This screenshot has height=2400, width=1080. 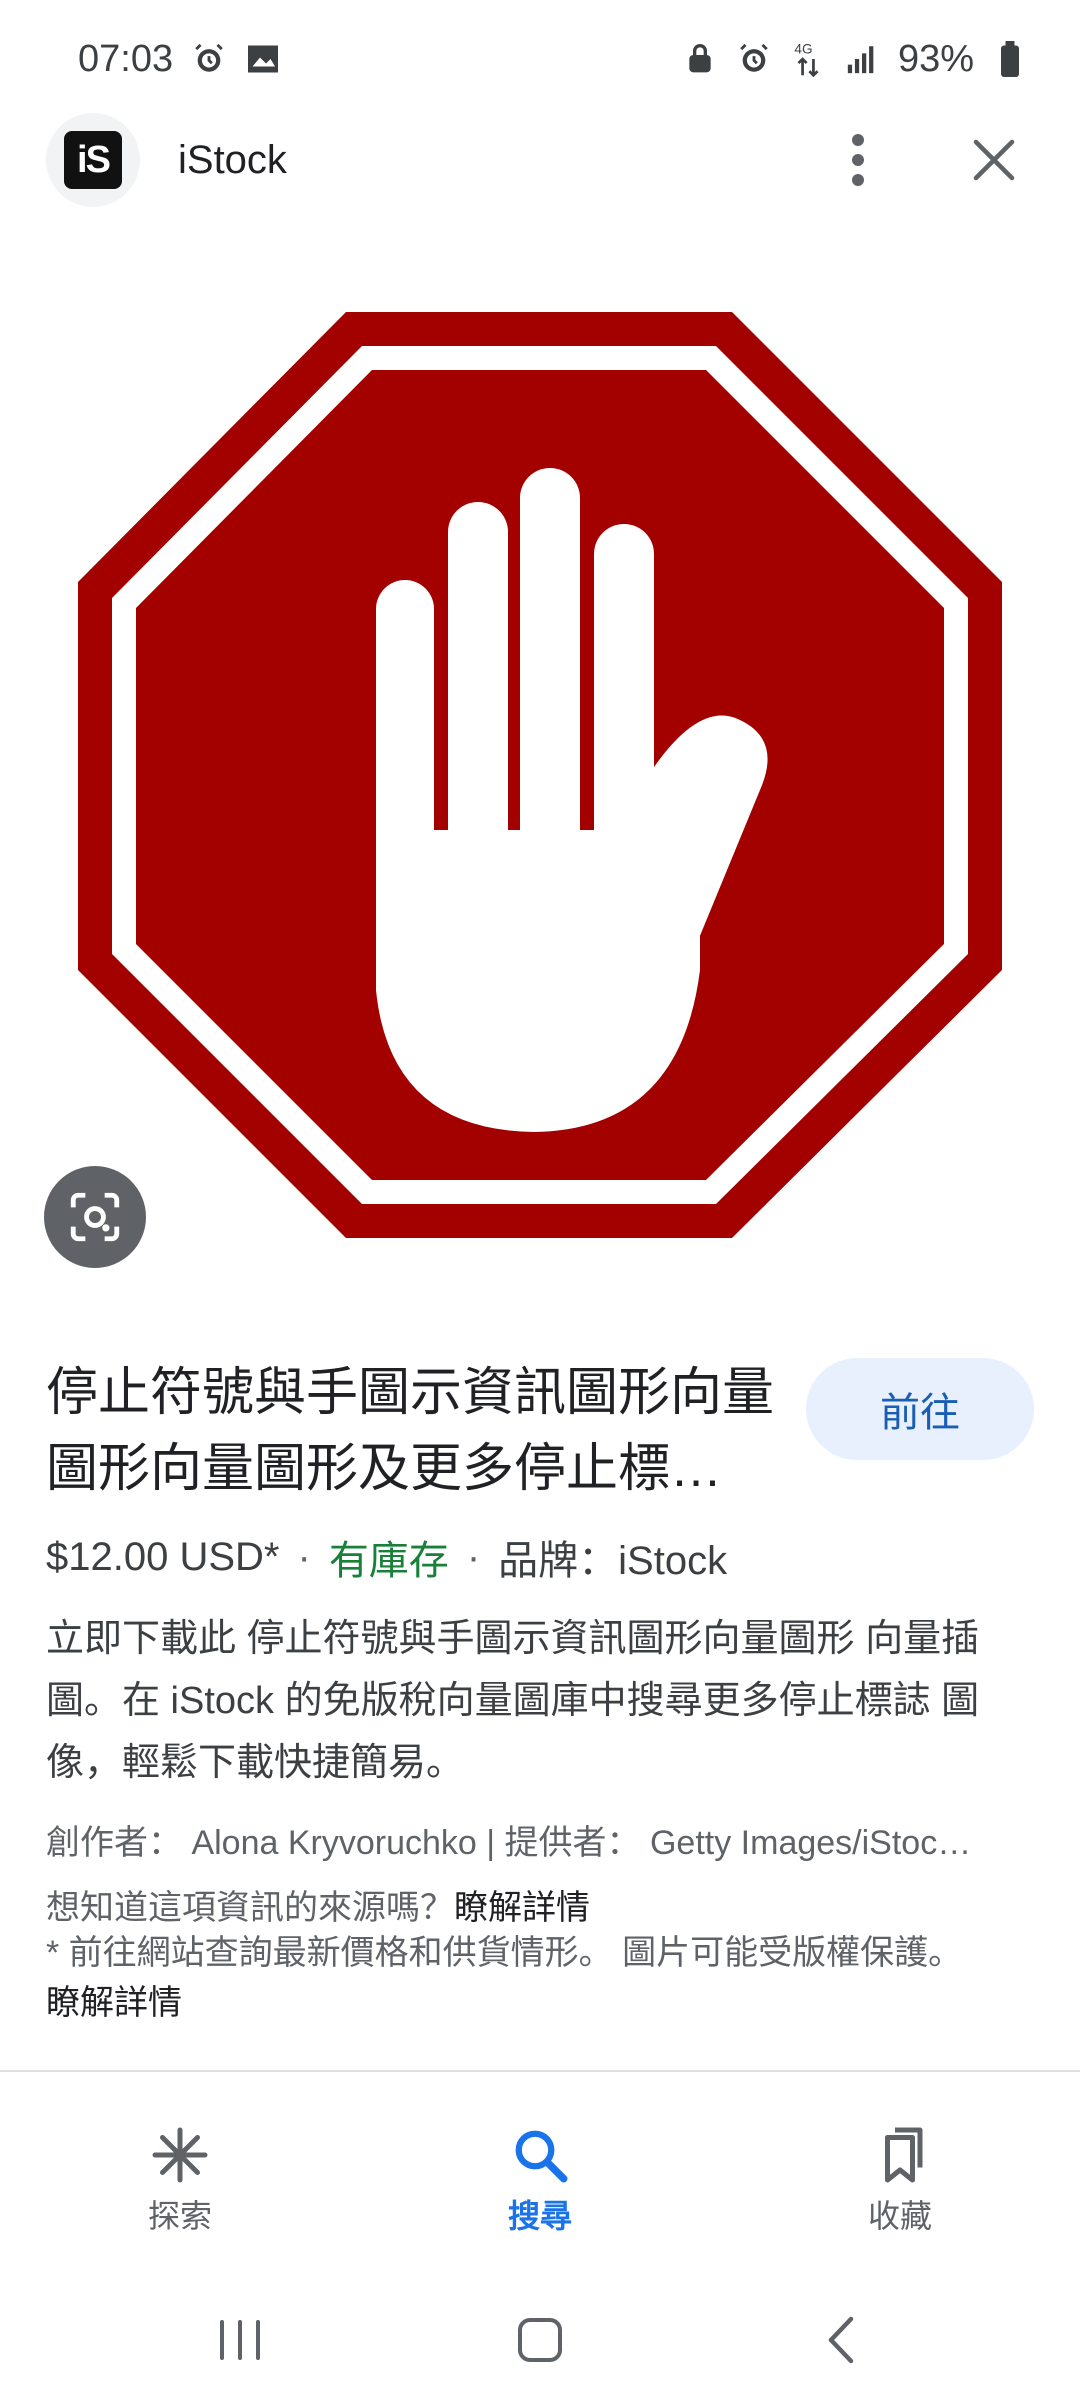 What do you see at coordinates (126, 58) in the screenshot?
I see `status-time: 07:03` at bounding box center [126, 58].